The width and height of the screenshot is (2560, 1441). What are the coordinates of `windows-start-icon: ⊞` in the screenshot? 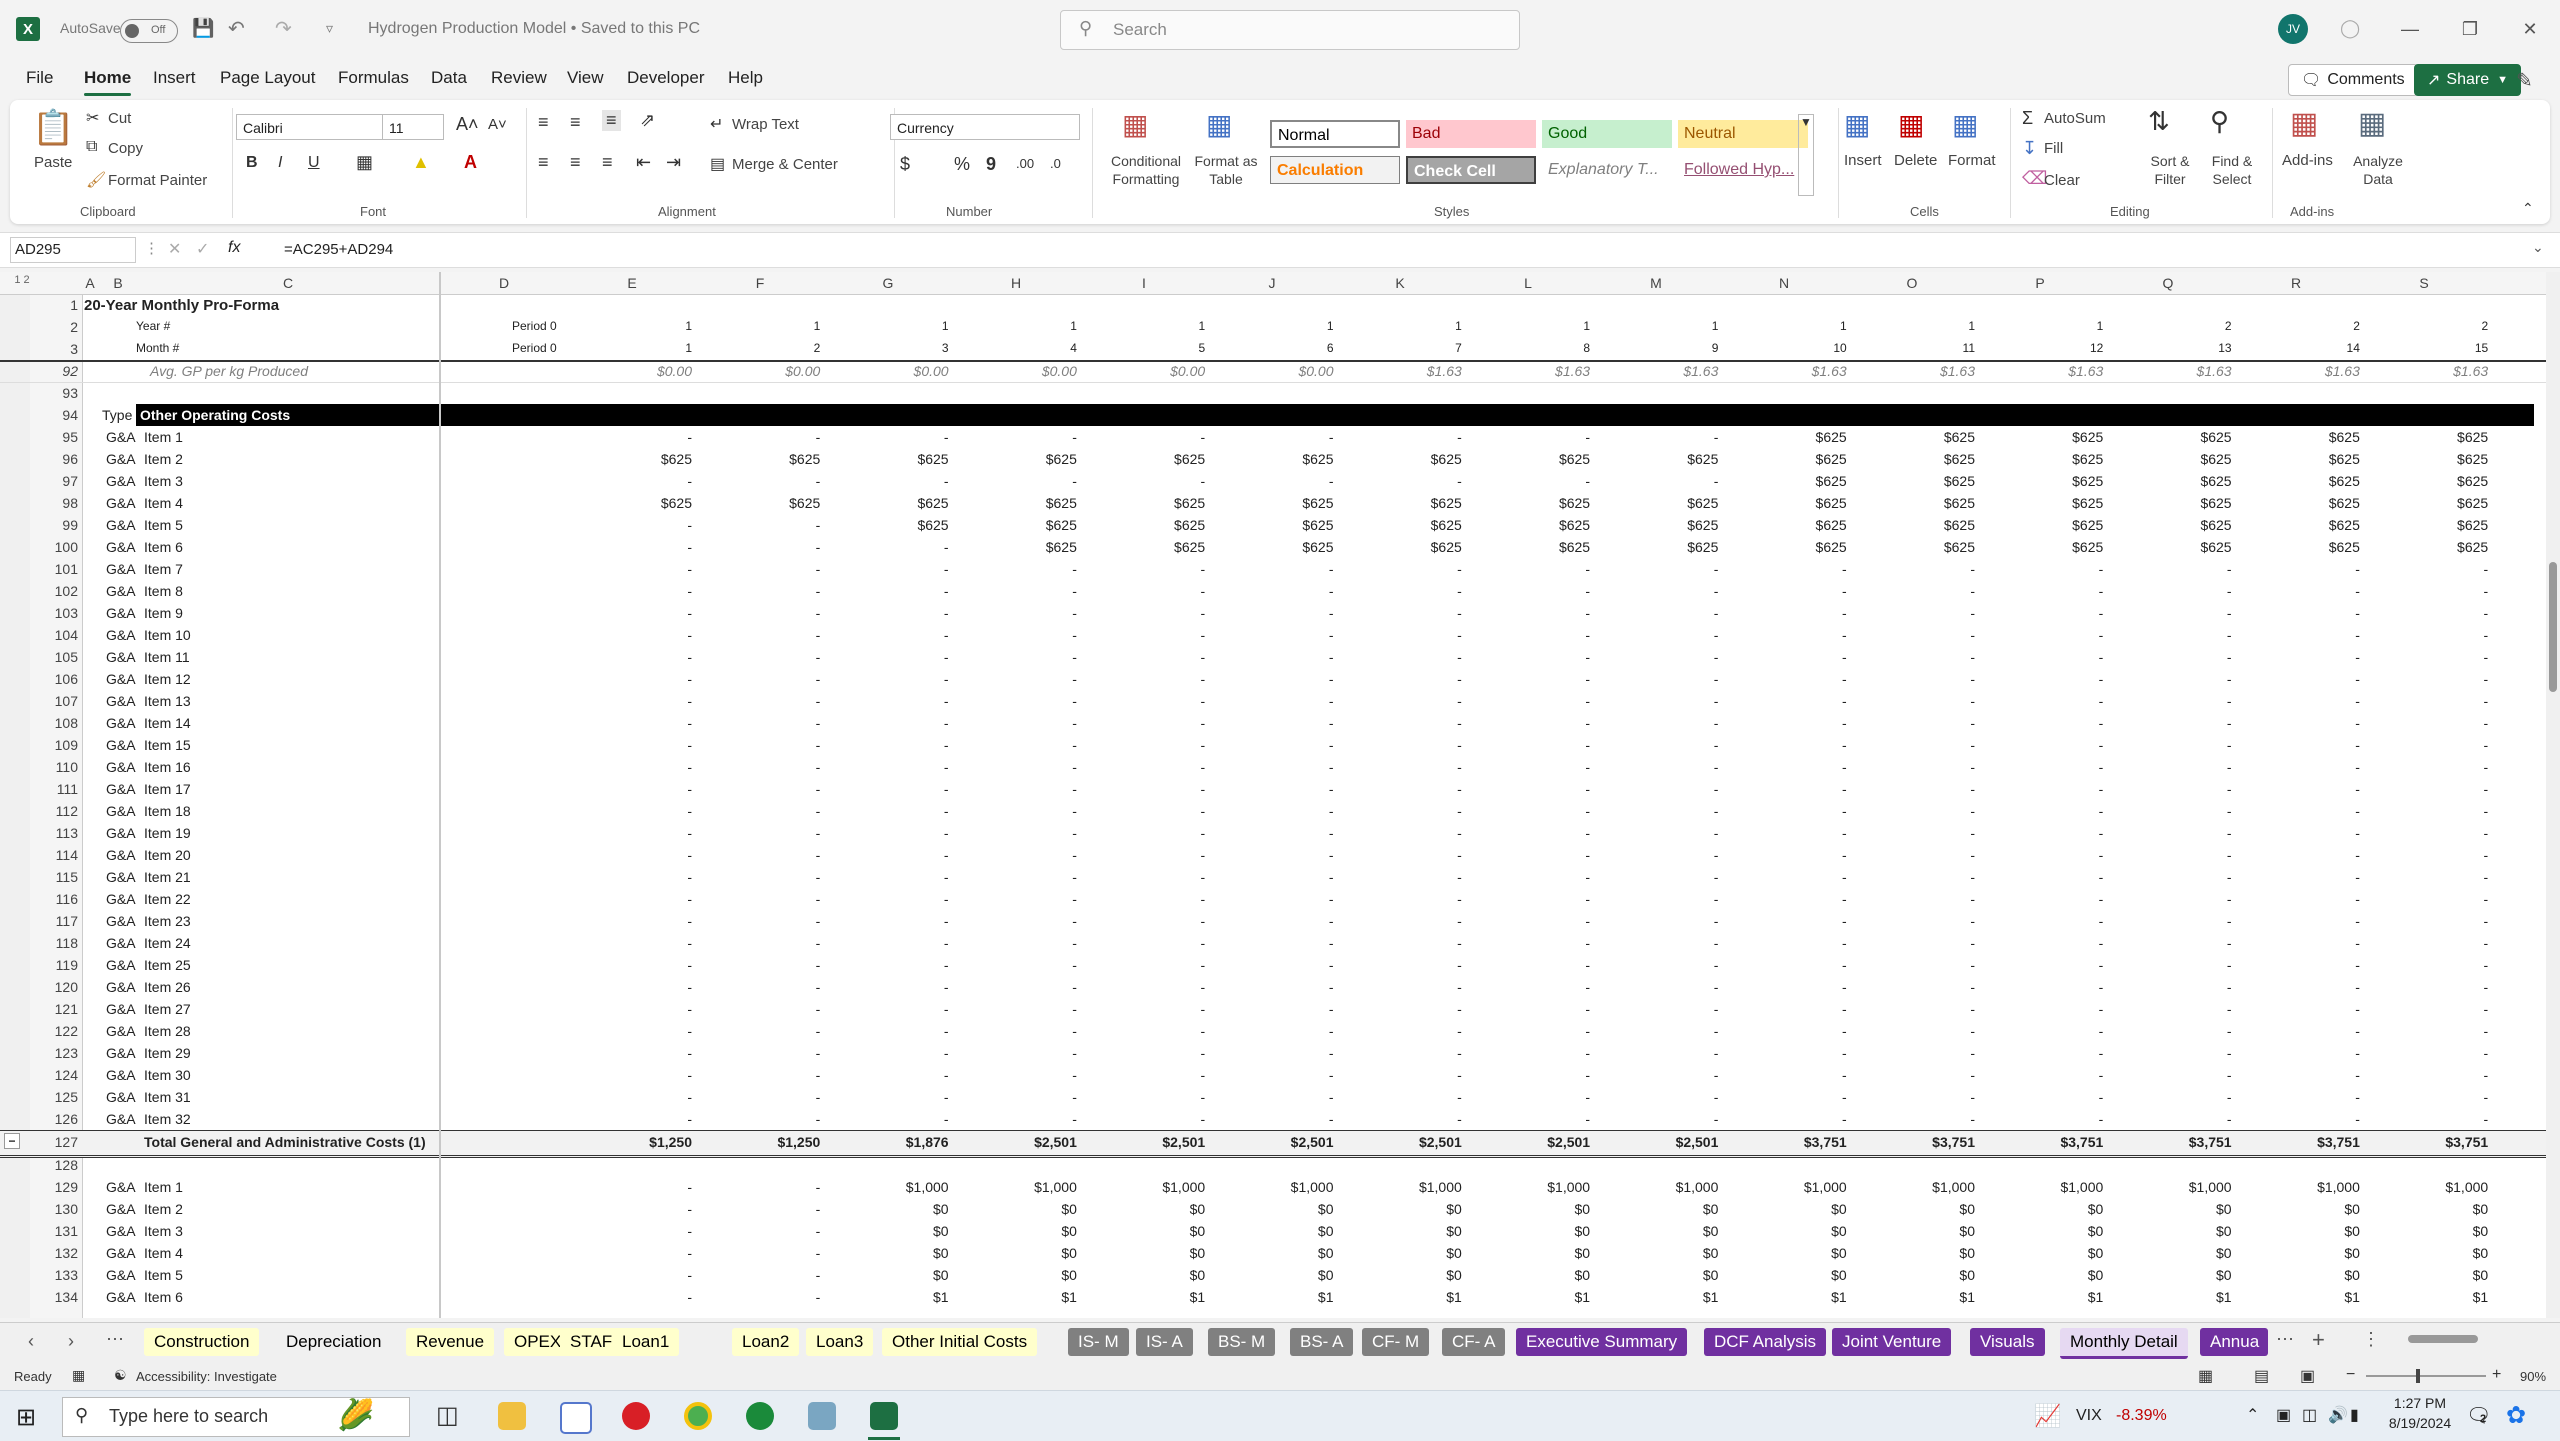 It's located at (26, 1417).